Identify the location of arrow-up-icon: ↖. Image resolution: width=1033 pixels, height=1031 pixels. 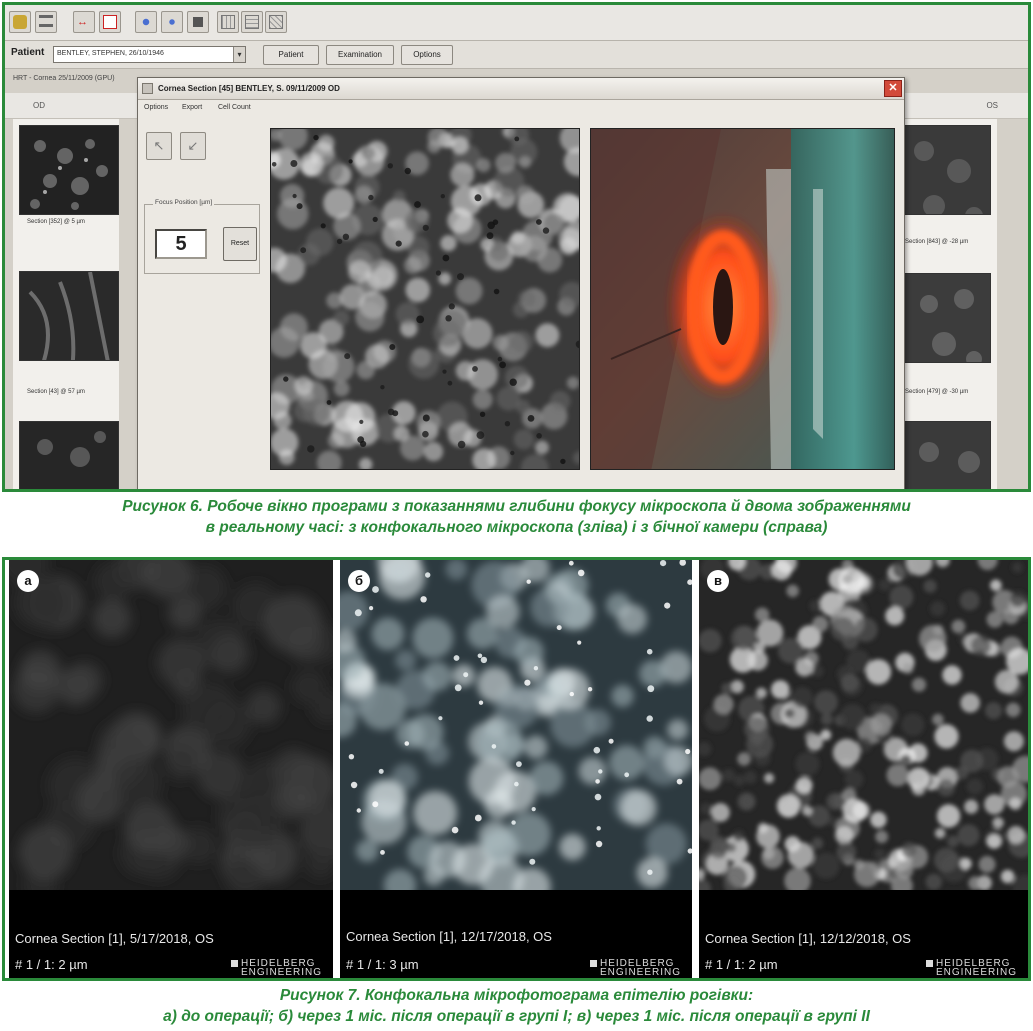
(159, 146).